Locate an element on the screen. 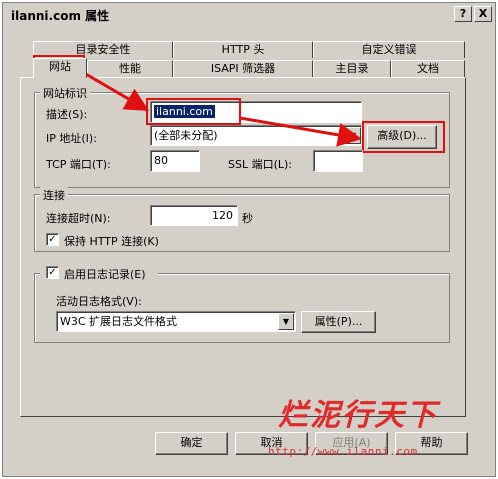  watermark: 烂泥行天下 http://www.ilanni.com is located at coordinates (374, 426).